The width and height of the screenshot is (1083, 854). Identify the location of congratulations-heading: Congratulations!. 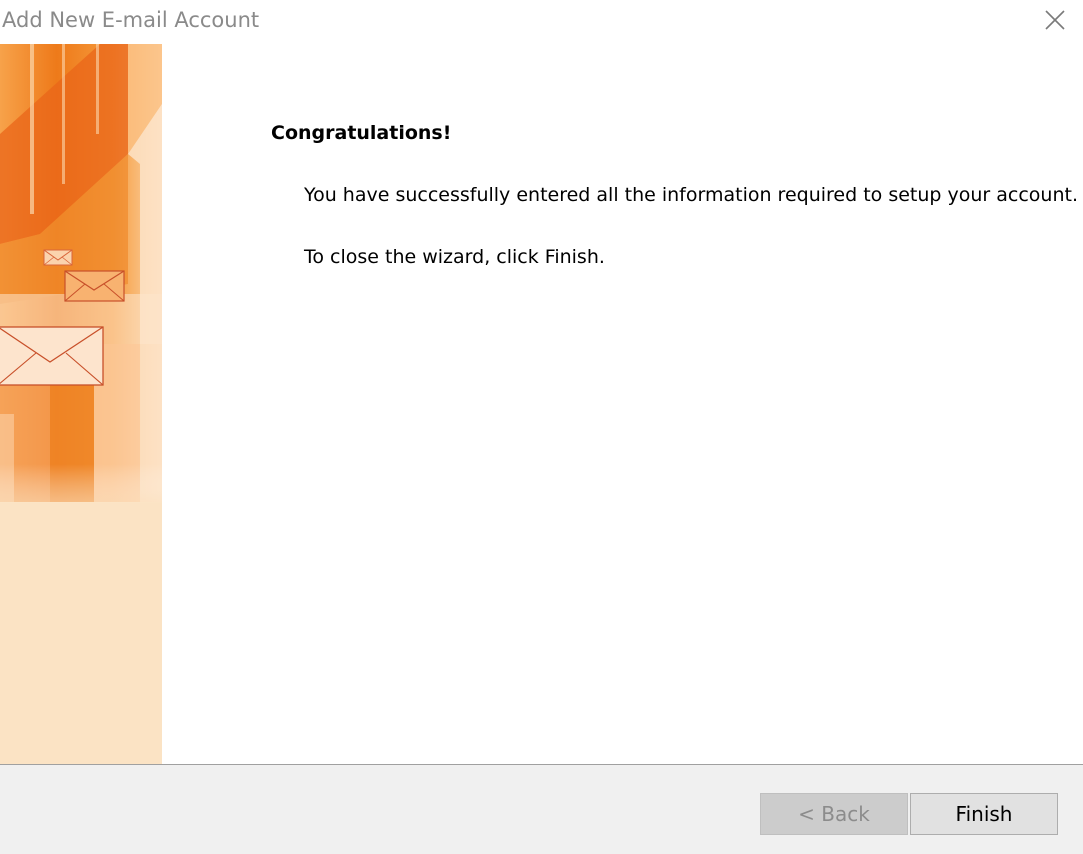
(361, 133).